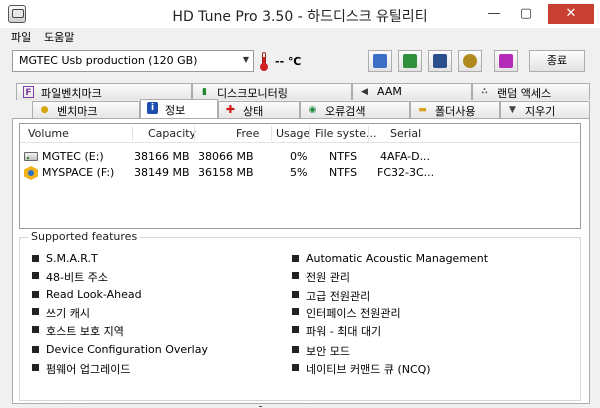 The width and height of the screenshot is (600, 408). I want to click on options-button, so click(470, 61).